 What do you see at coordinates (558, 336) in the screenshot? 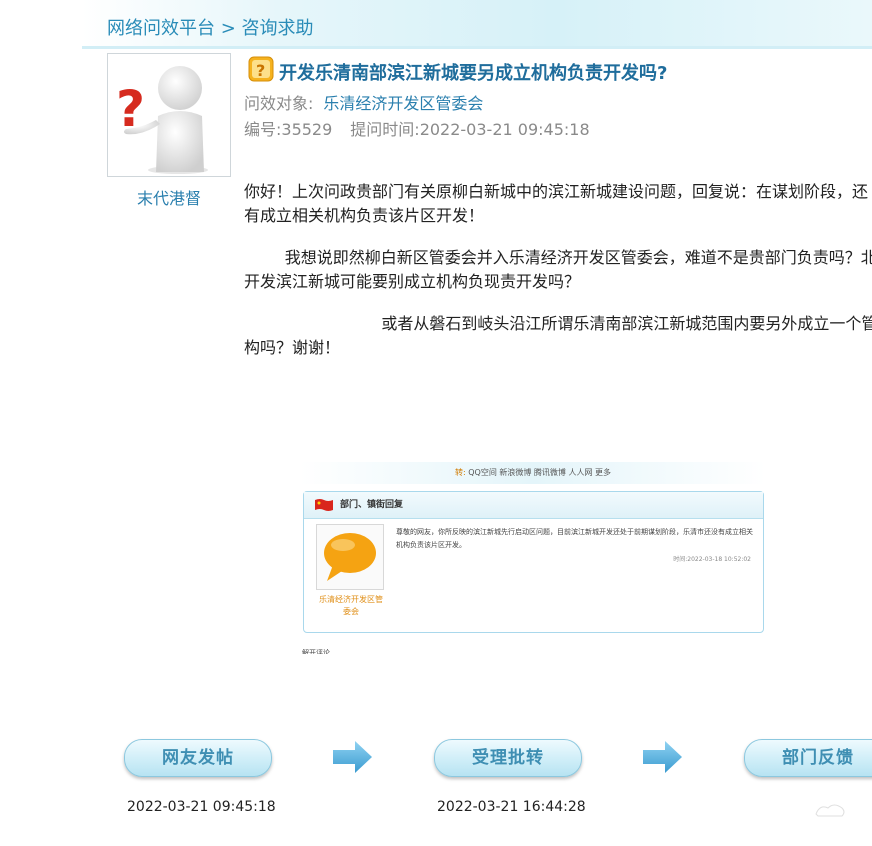
I see `post-paragraph: 或者从磐石到岐头沿江所谓乐清南部滨江新城范围内要另外成立一个管理 构吗？谢谢！` at bounding box center [558, 336].